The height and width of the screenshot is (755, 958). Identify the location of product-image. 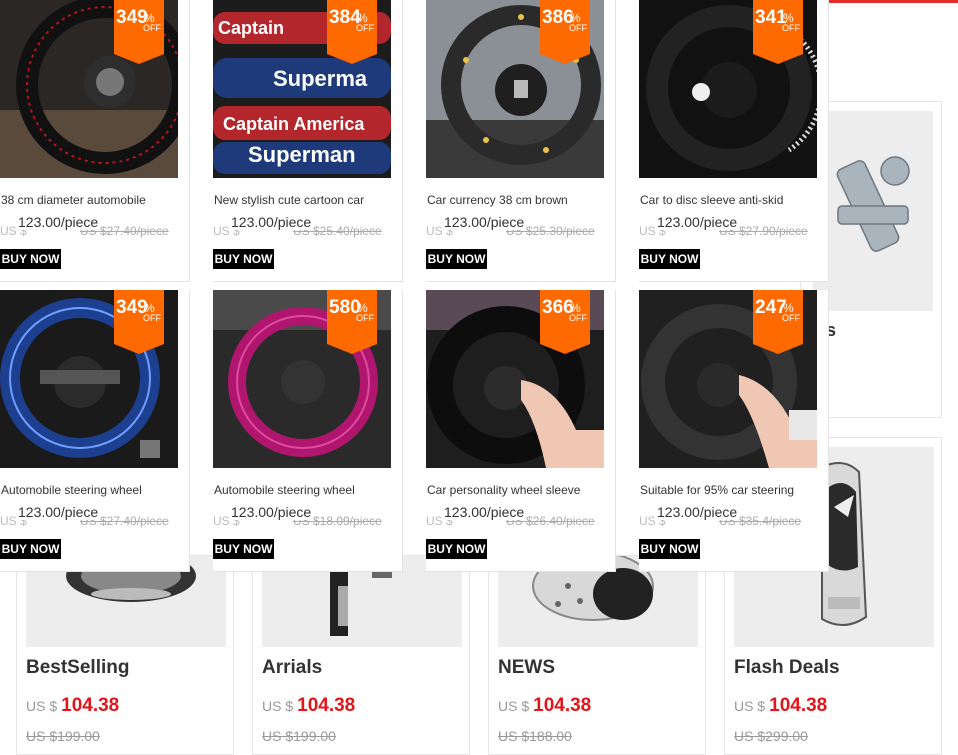
(873, 211).